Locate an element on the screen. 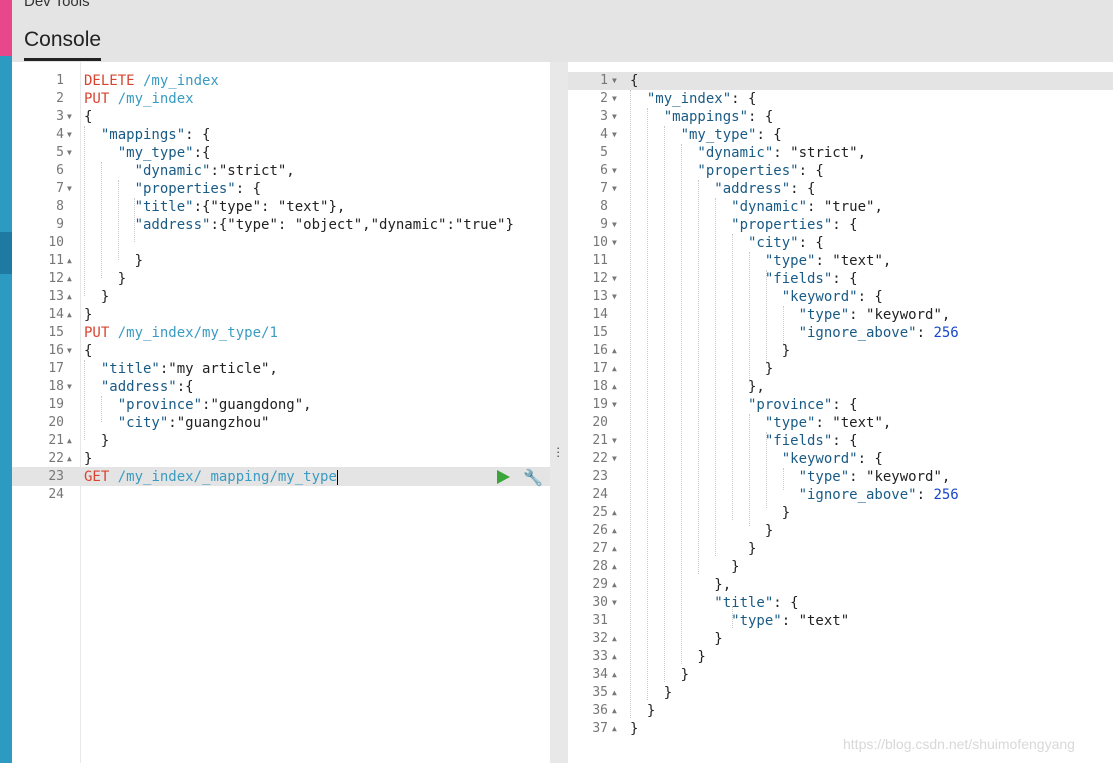  response-code-line: "mappings": { is located at coordinates (702, 117).